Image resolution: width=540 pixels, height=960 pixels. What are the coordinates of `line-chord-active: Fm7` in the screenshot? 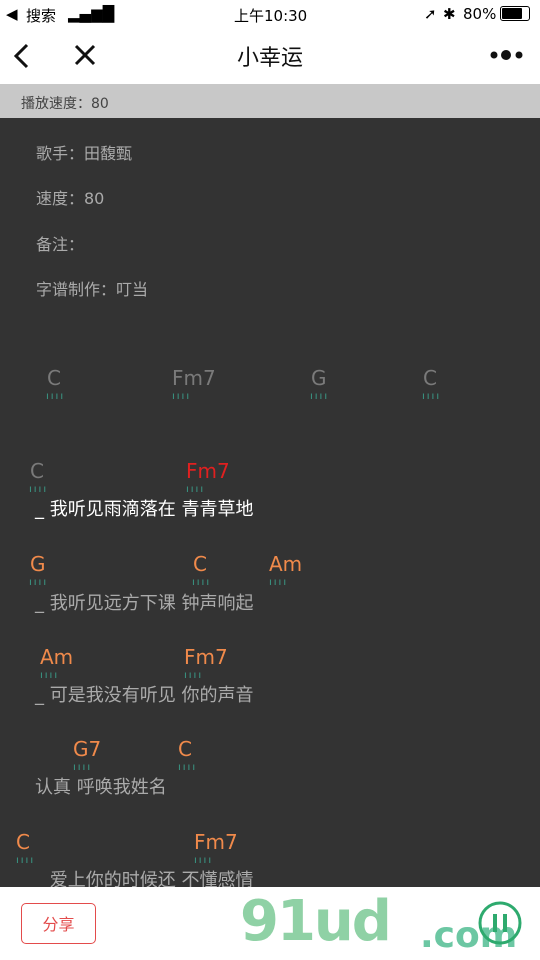 It's located at (208, 471).